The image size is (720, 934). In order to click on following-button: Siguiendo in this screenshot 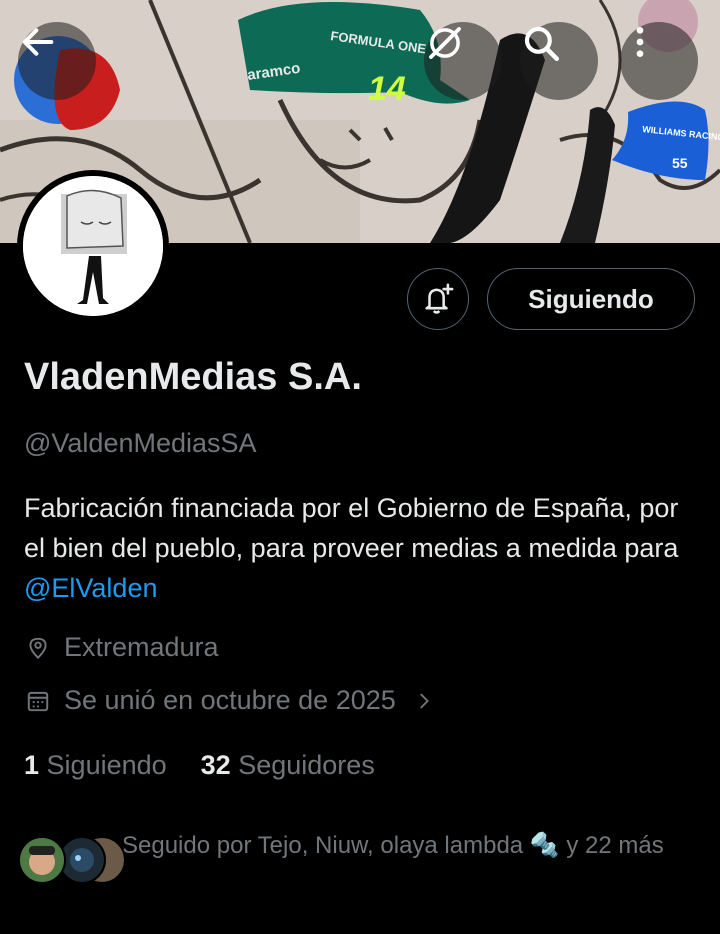, I will do `click(591, 299)`.